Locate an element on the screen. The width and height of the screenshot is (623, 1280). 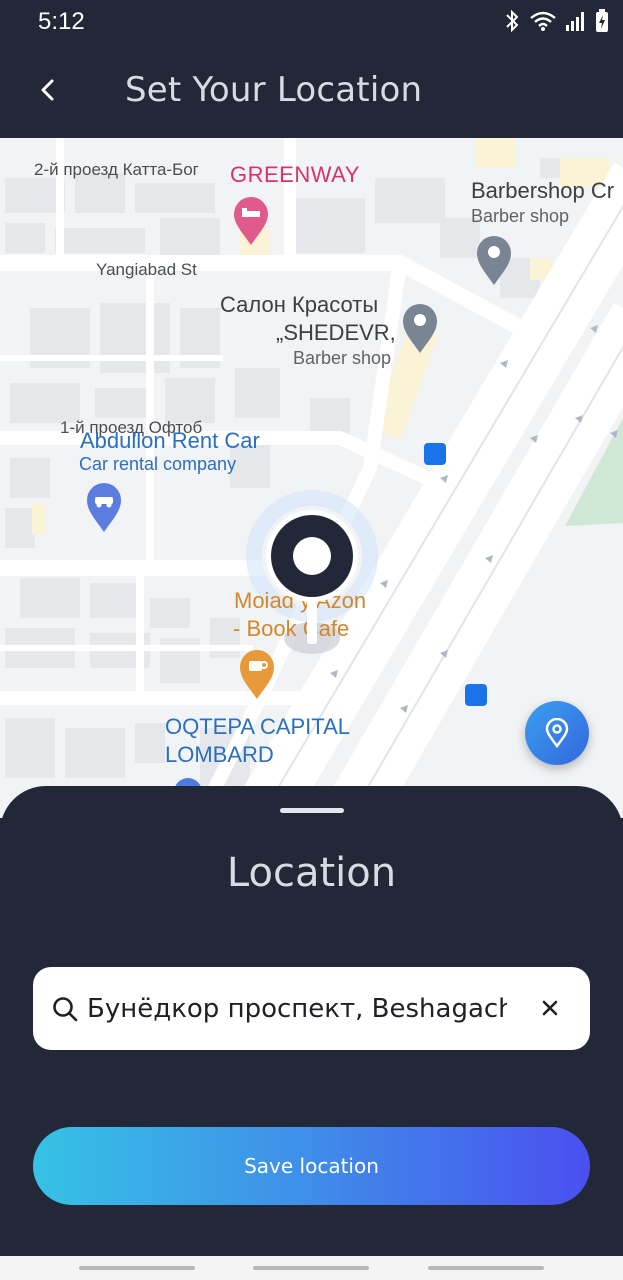
nav-home-button is located at coordinates (311, 1268).